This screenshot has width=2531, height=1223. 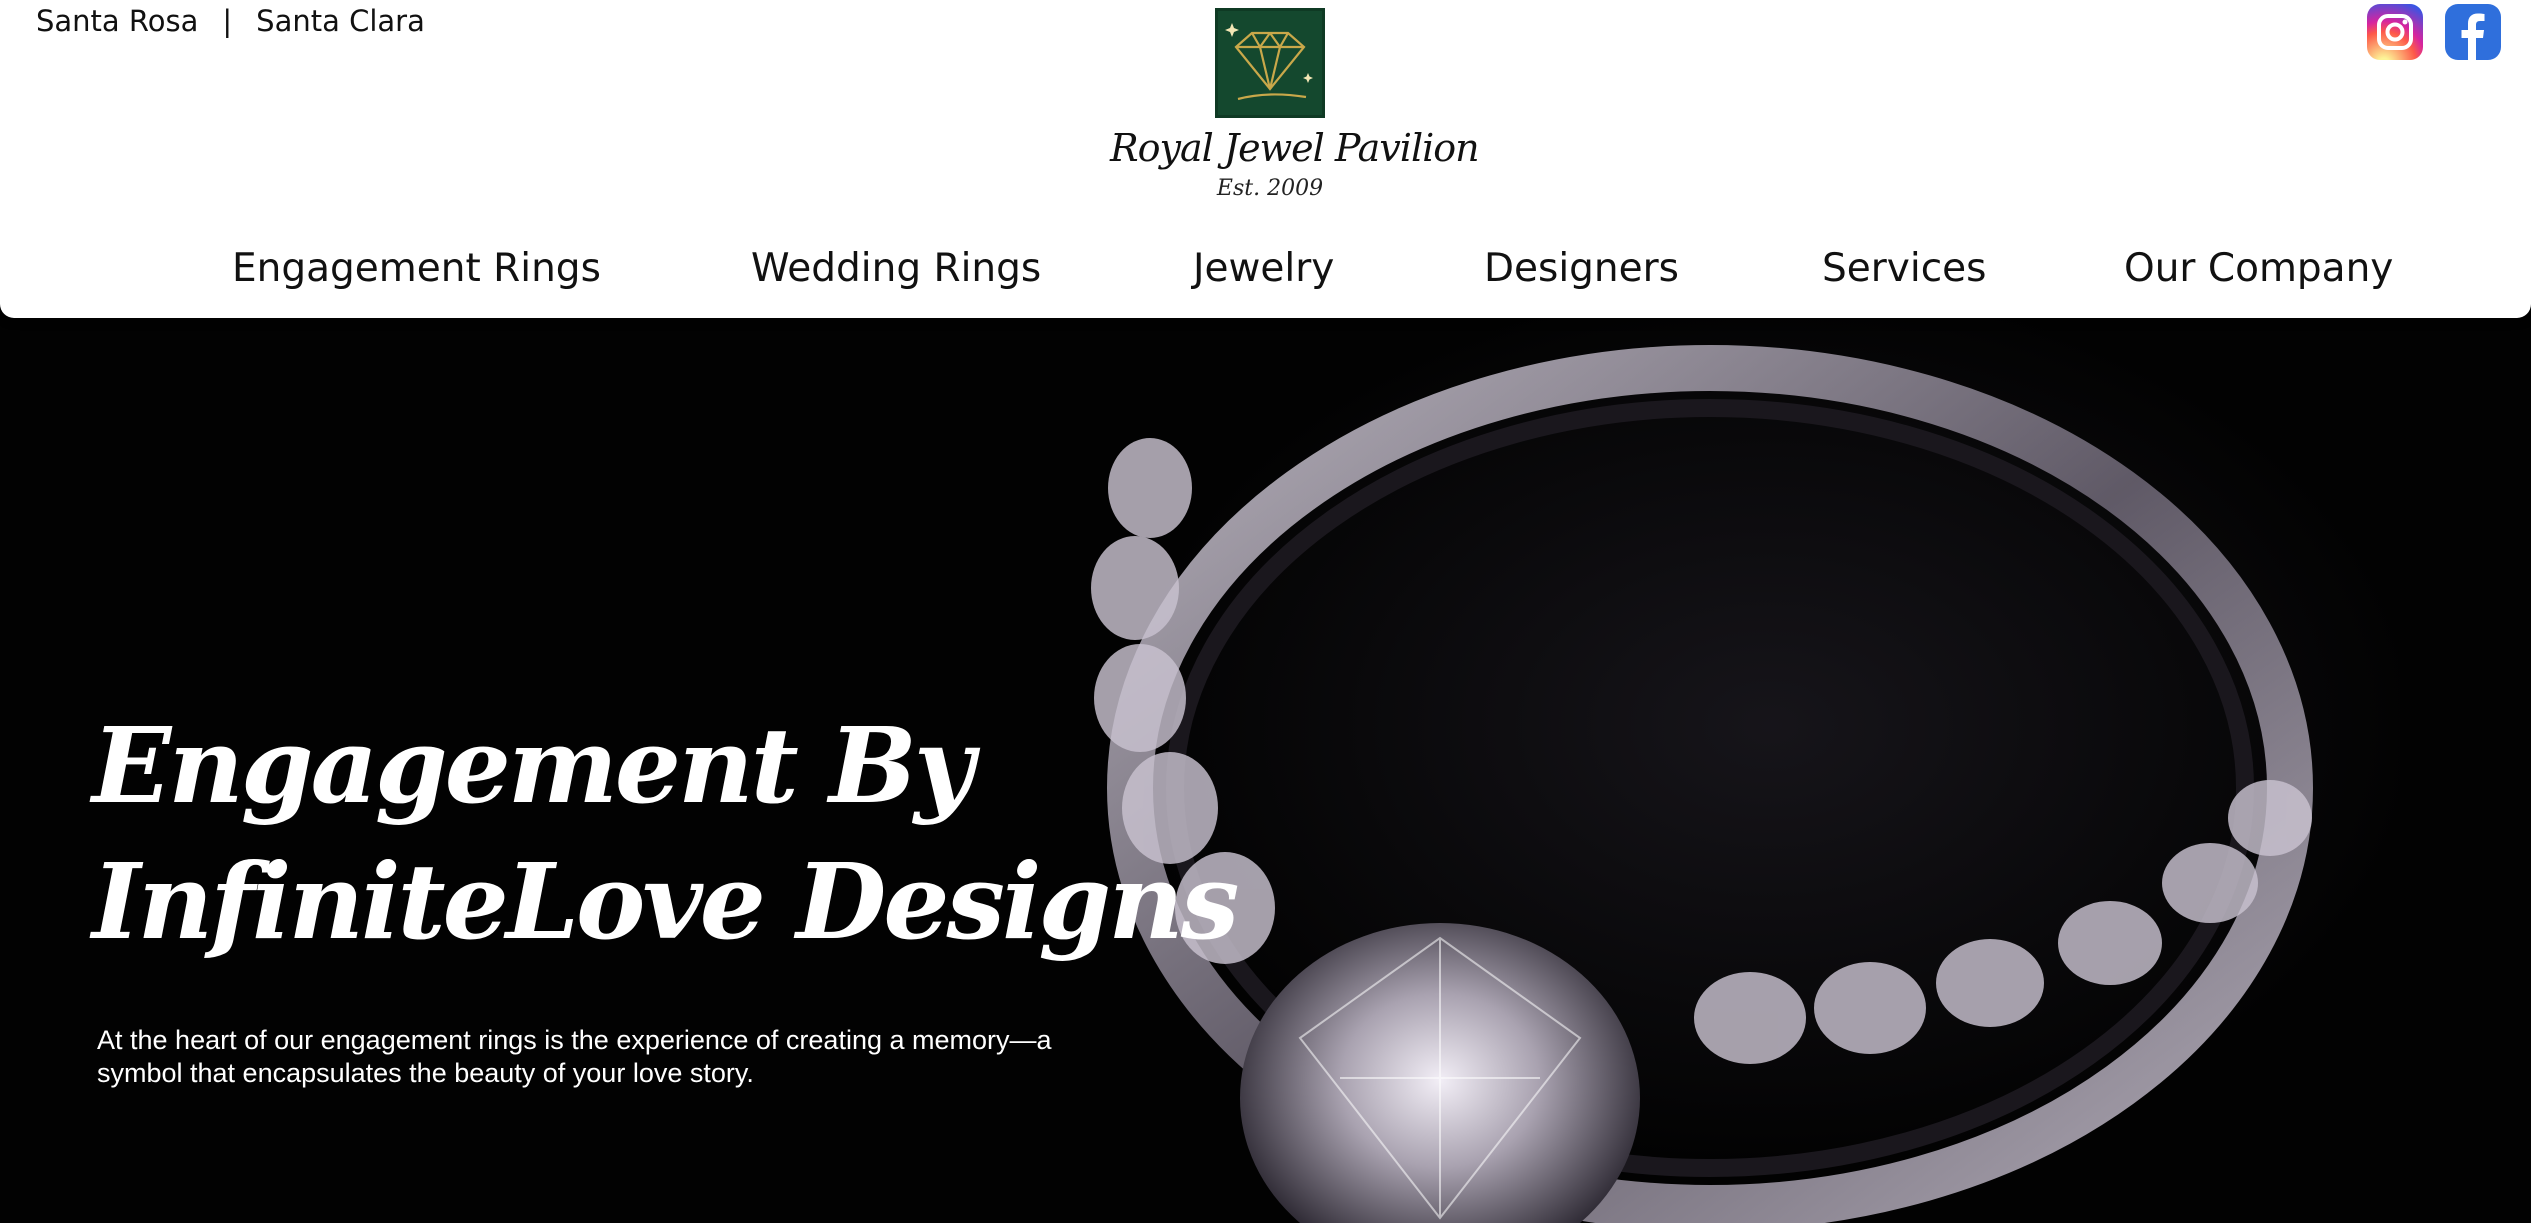 What do you see at coordinates (416, 268) in the screenshot?
I see `nav-engagement-rings: Engagement Rings` at bounding box center [416, 268].